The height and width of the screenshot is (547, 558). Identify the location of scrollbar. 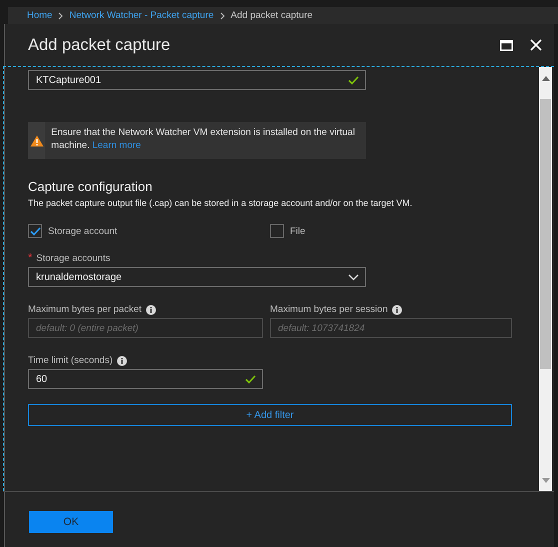
(545, 279).